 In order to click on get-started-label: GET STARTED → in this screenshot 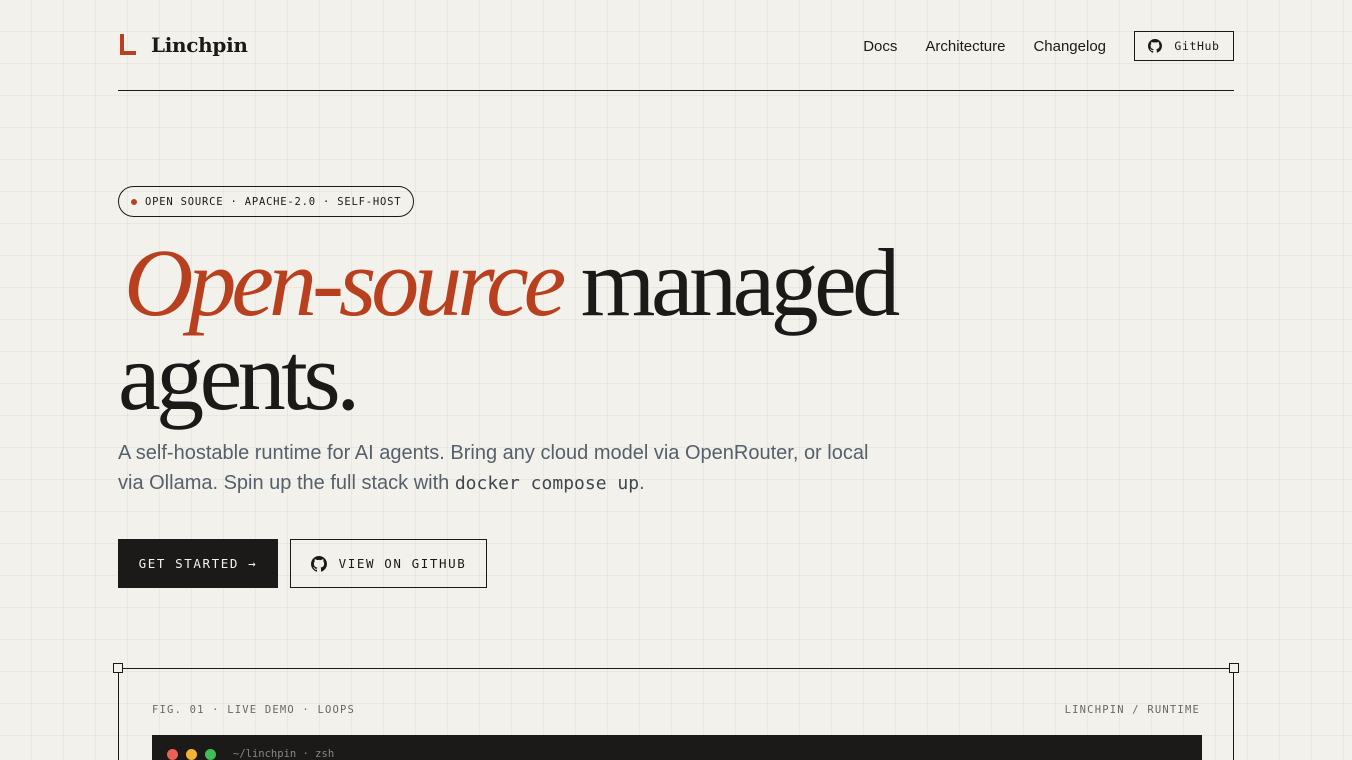, I will do `click(198, 563)`.